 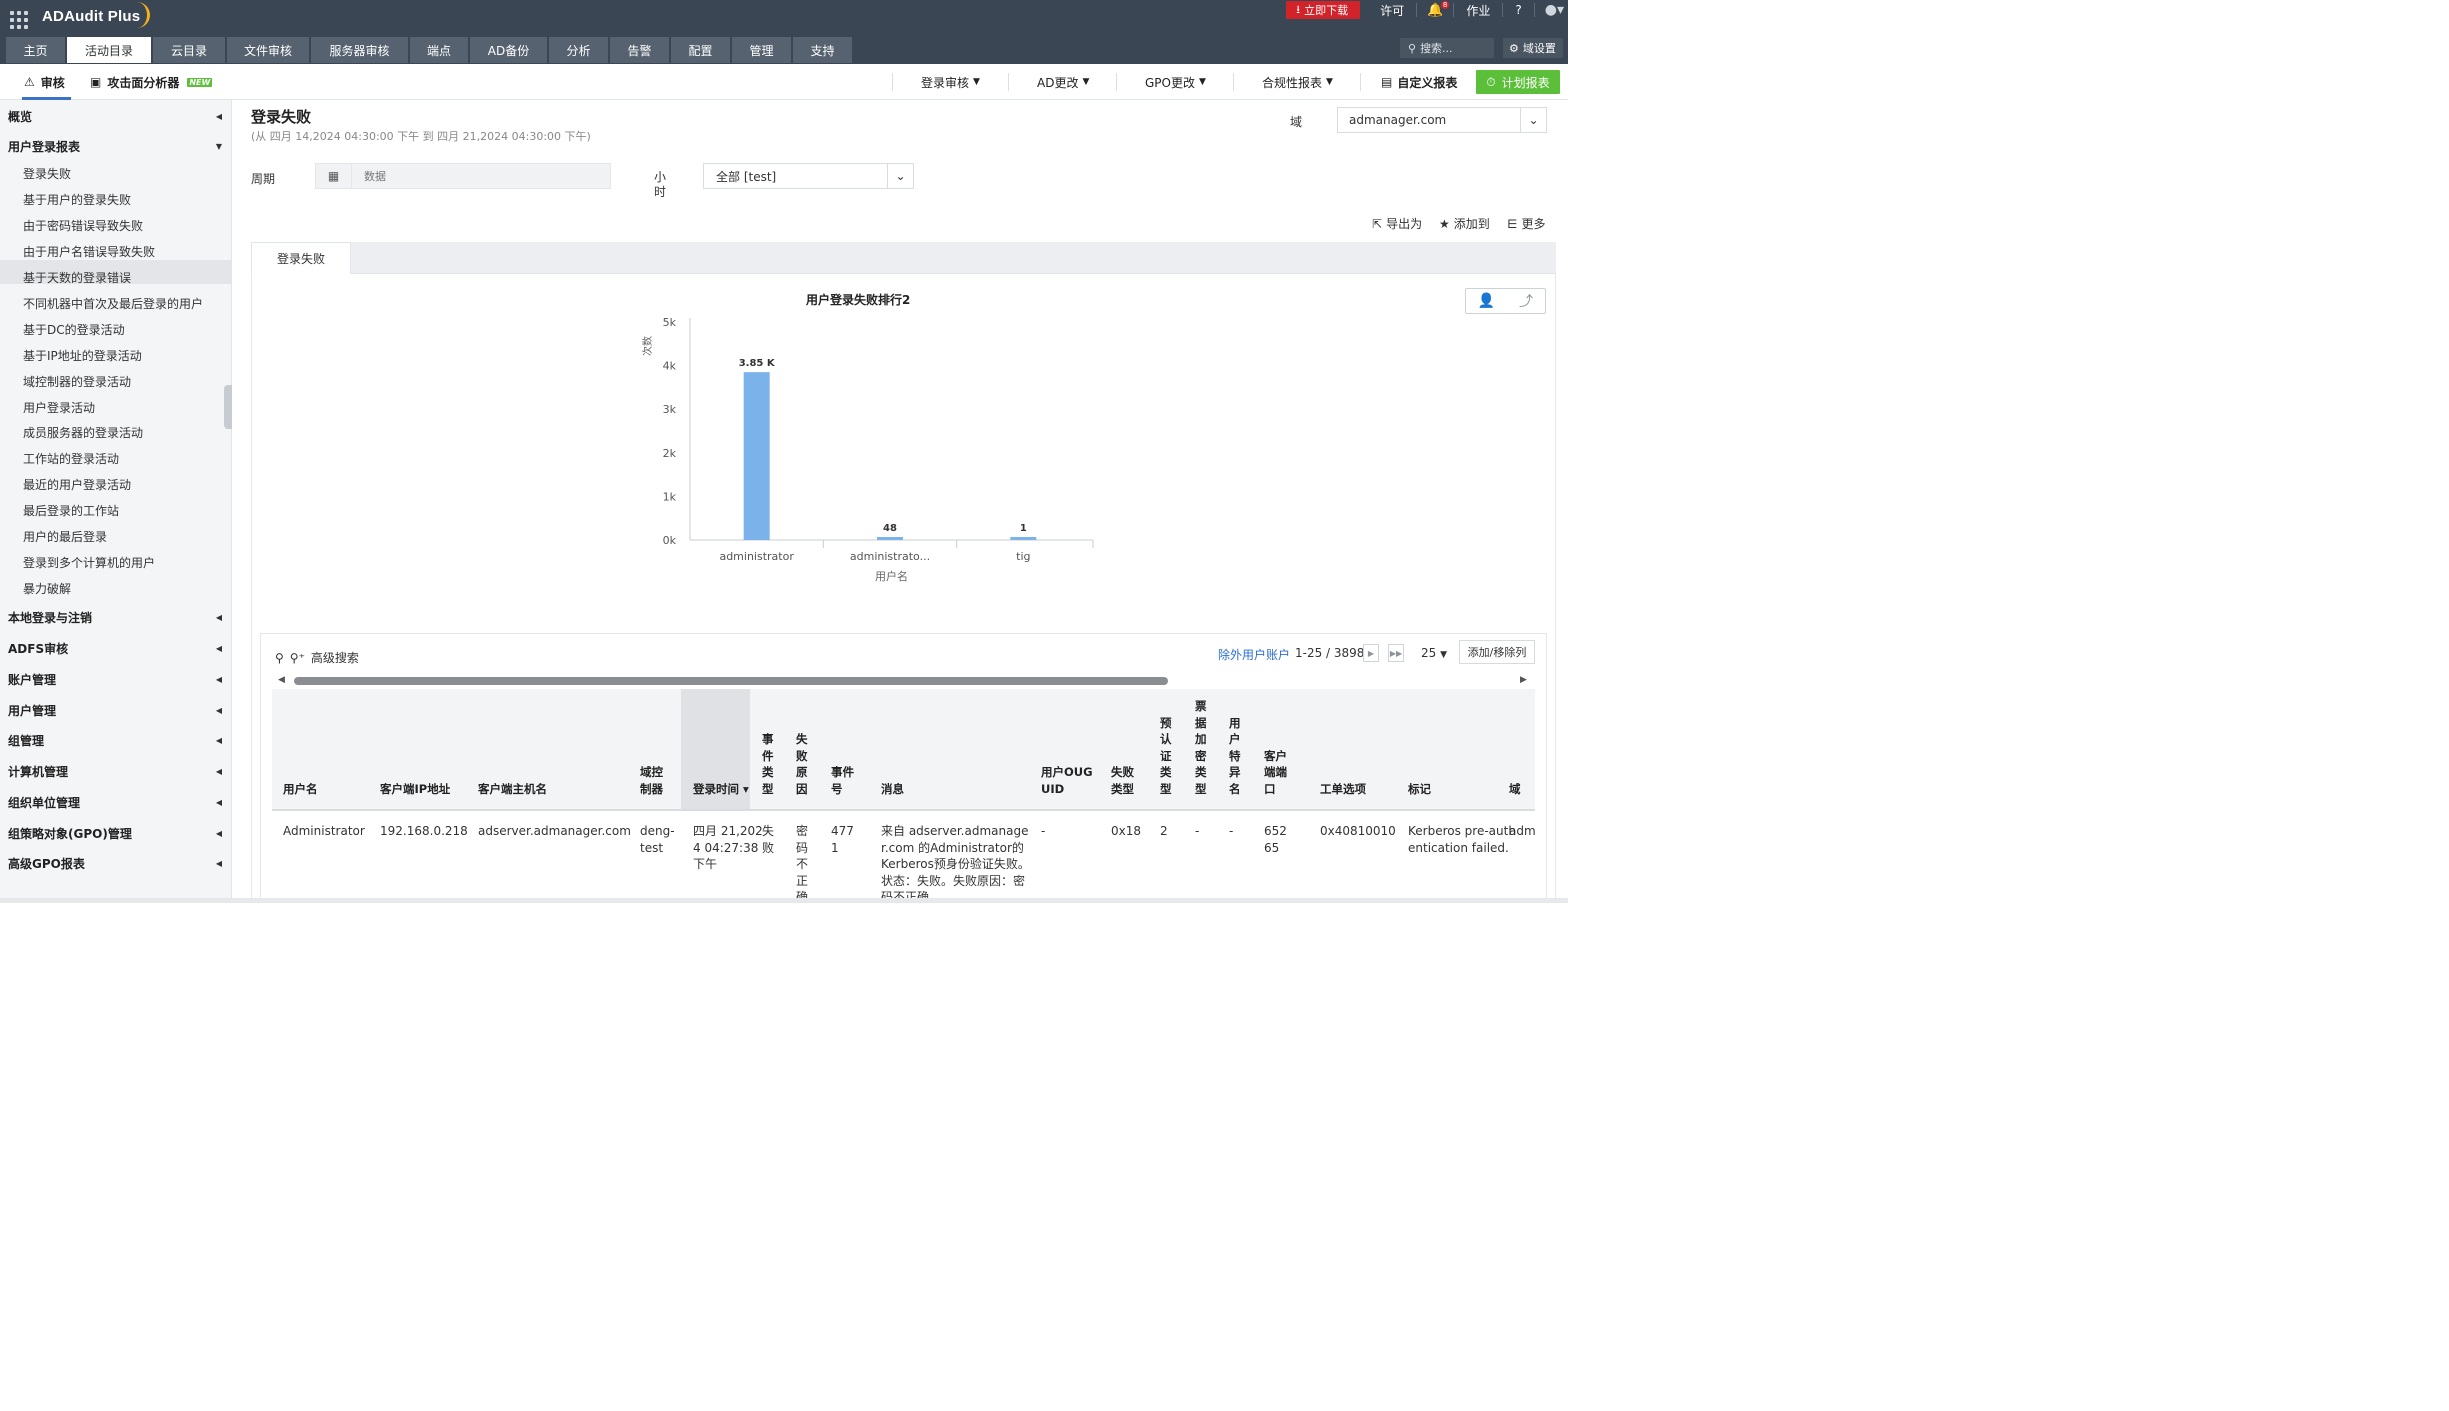 What do you see at coordinates (439, 50) in the screenshot?
I see `tab-endpoint: 端点` at bounding box center [439, 50].